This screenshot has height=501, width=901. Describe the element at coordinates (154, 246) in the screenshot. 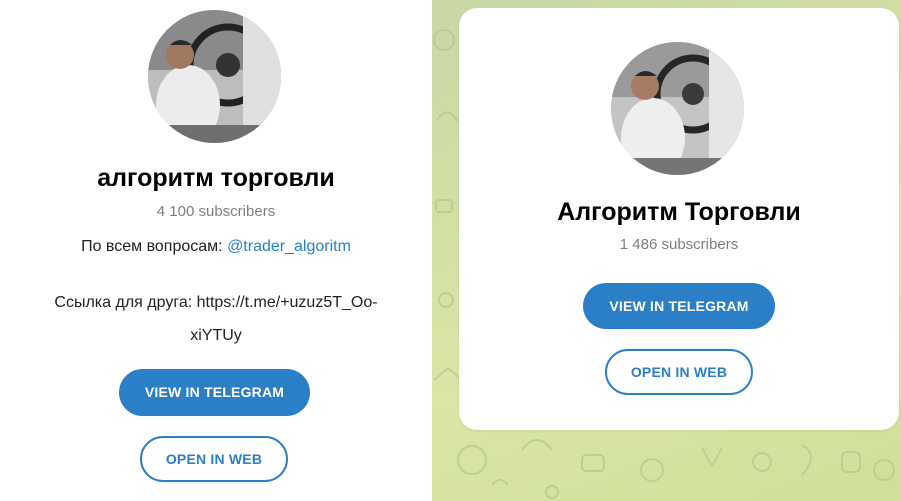

I see `description-text: По всем вопросам:` at that location.